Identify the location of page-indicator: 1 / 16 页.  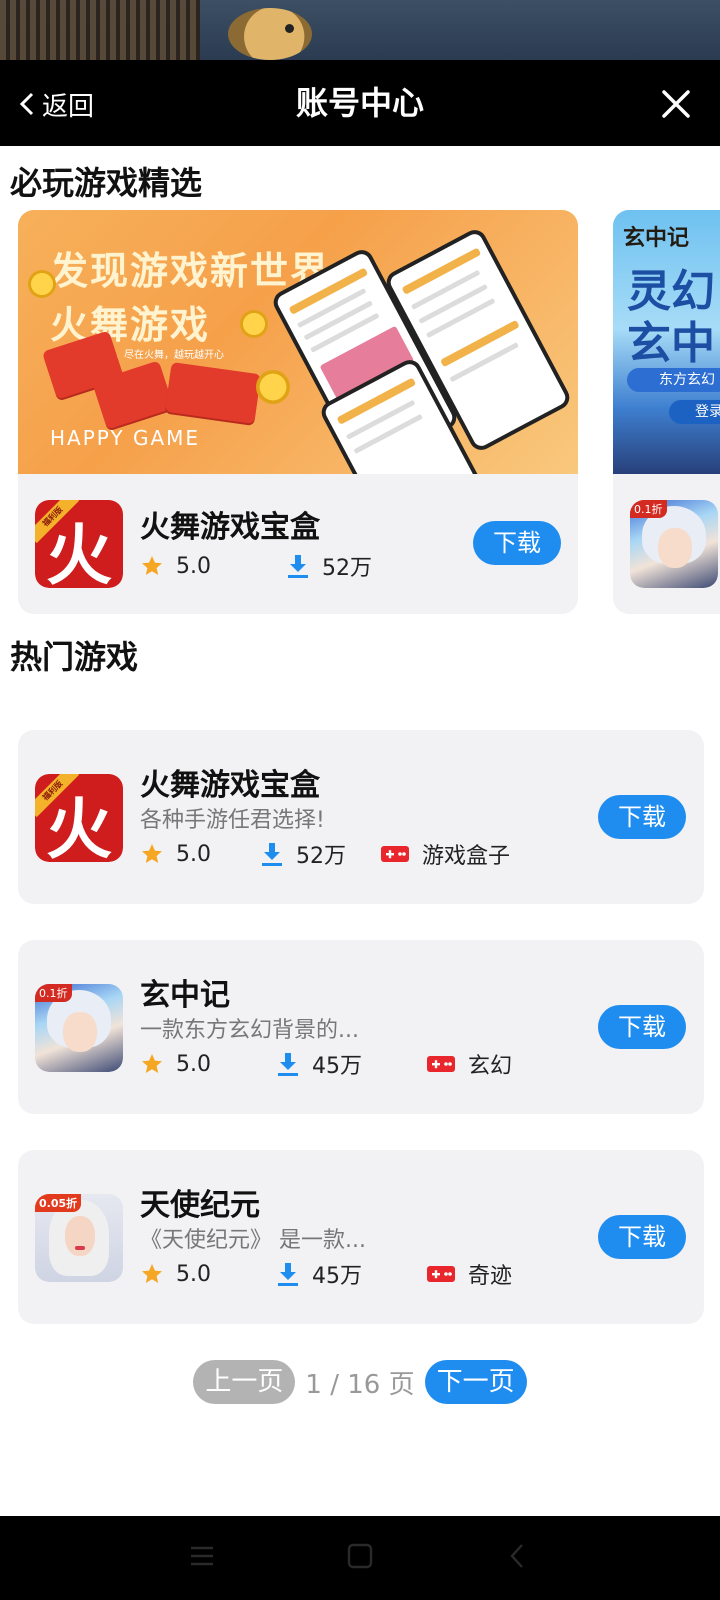
(360, 1384).